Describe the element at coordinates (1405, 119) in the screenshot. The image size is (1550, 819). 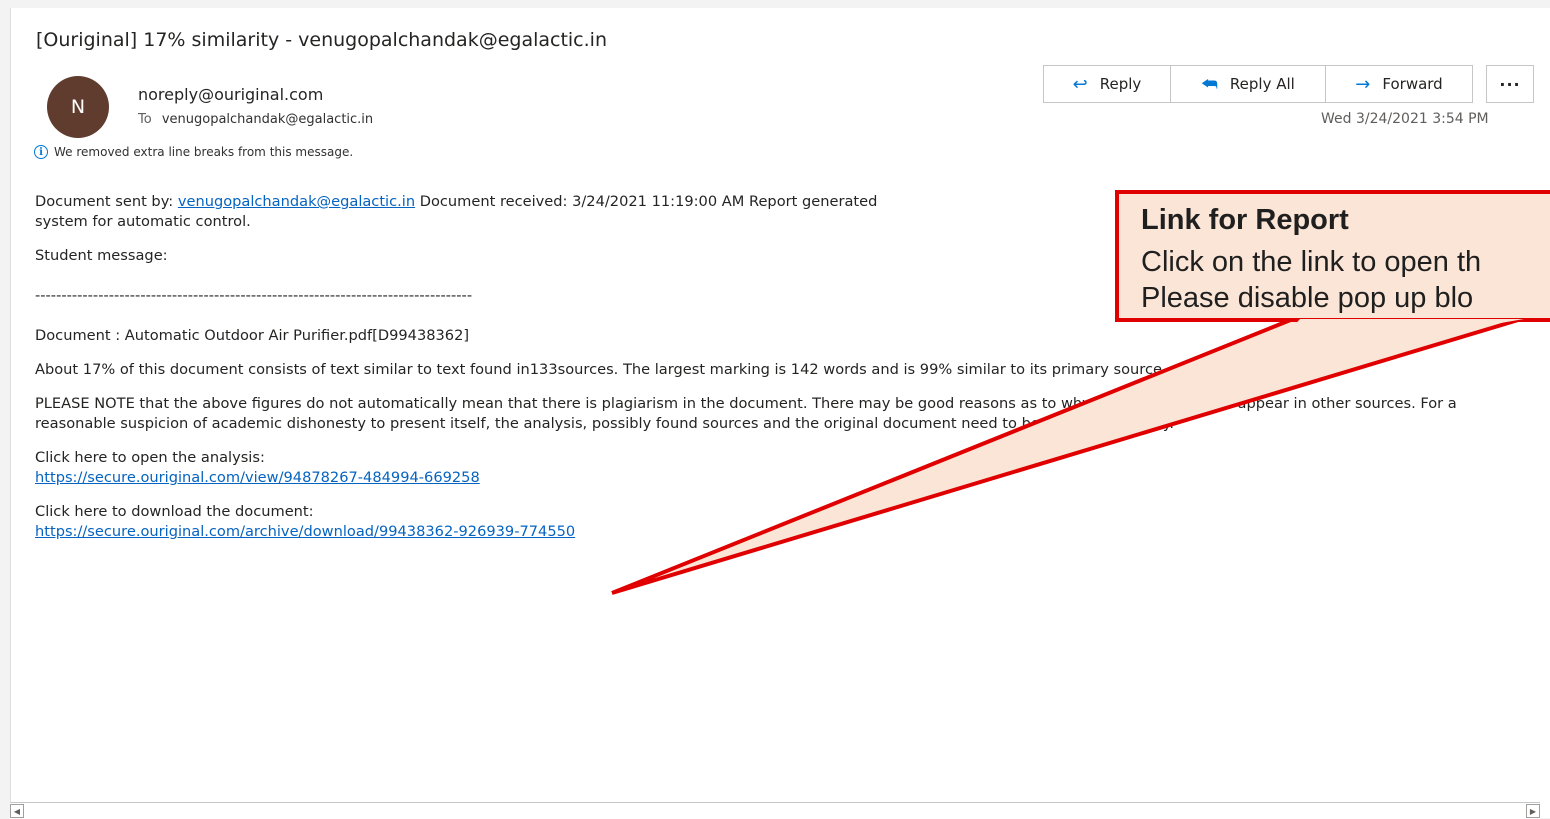
I see `message-date: Wed 3/24/2021 3:54 PM` at that location.